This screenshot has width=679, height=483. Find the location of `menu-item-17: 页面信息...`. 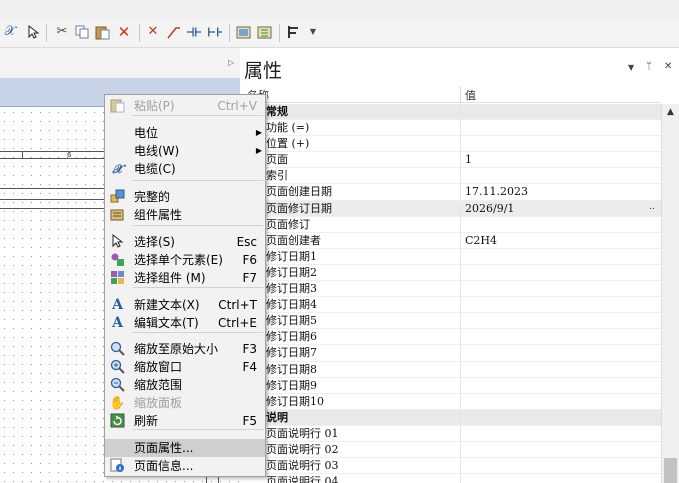

menu-item-17: 页面信息... is located at coordinates (185, 466).